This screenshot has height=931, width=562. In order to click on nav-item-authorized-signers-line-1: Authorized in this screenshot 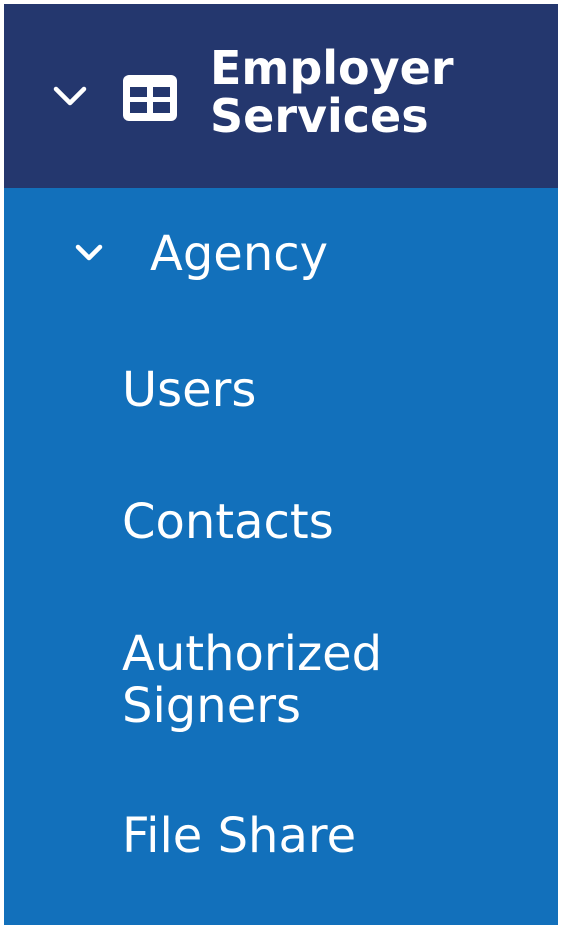, I will do `click(252, 654)`.